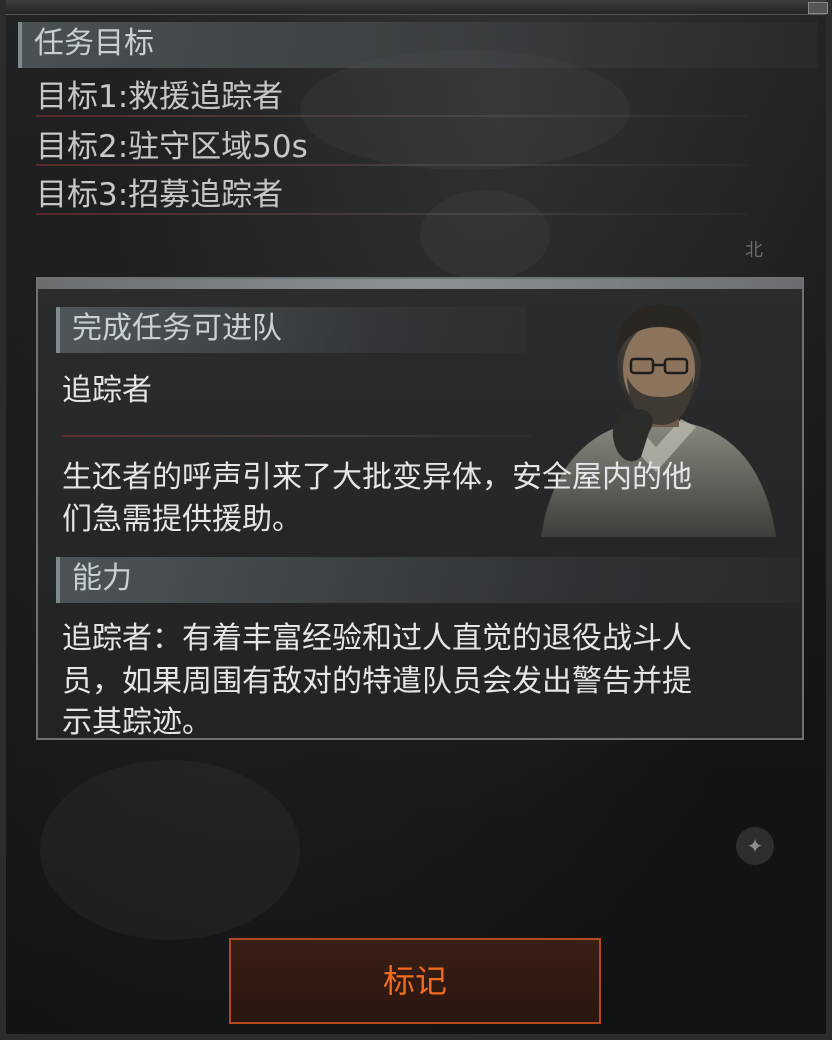  Describe the element at coordinates (415, 981) in the screenshot. I see `mark-button: 标记` at that location.